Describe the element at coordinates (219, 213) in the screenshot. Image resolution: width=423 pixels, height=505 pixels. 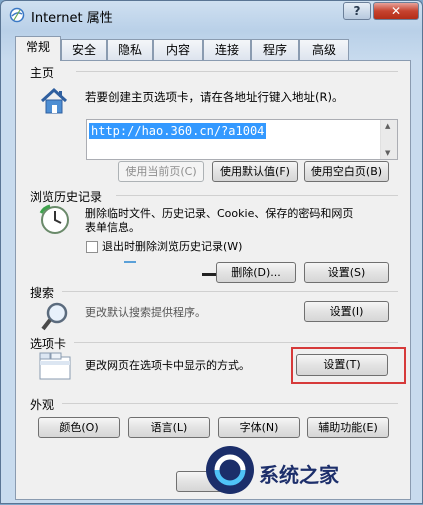
I see `history-description-line1: 删除临时文件、历史记录、Cookie、保存的密码和网页` at that location.